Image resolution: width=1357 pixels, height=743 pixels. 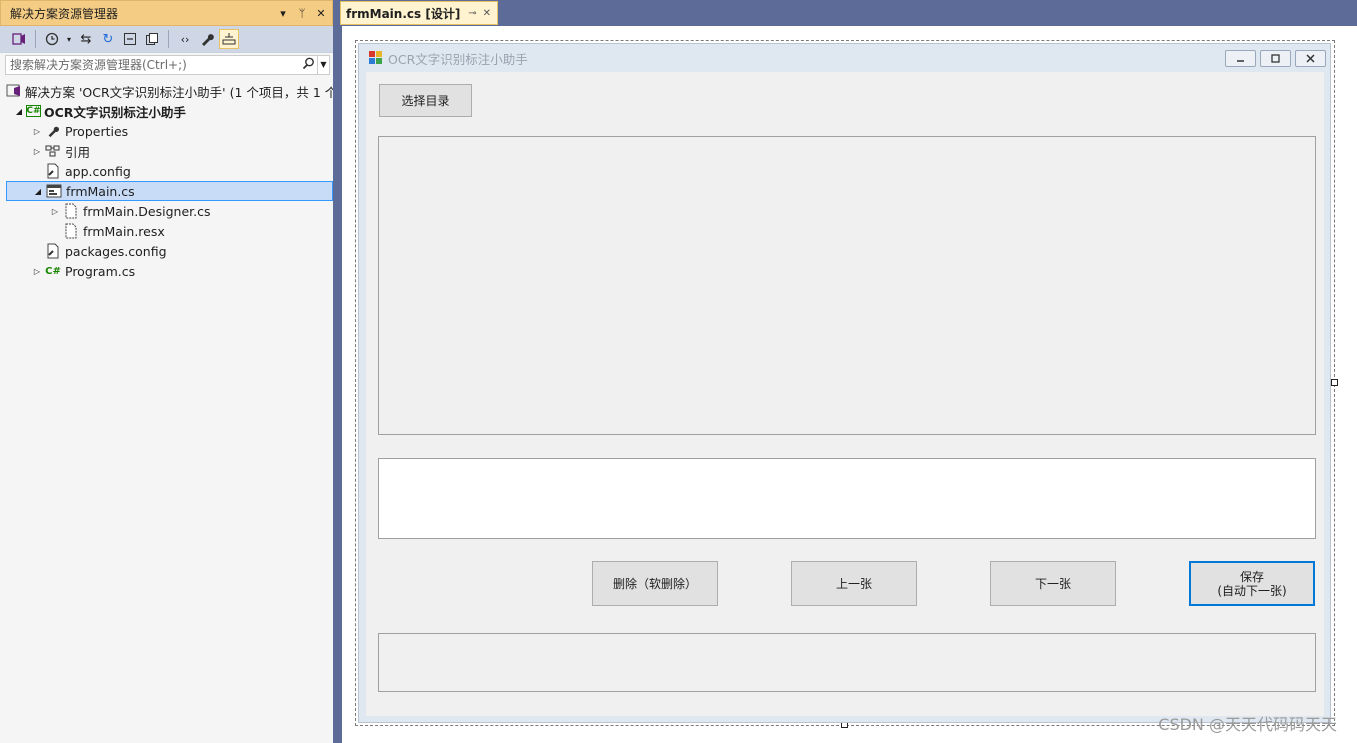 I want to click on refresh-icon: ↻, so click(x=108, y=39).